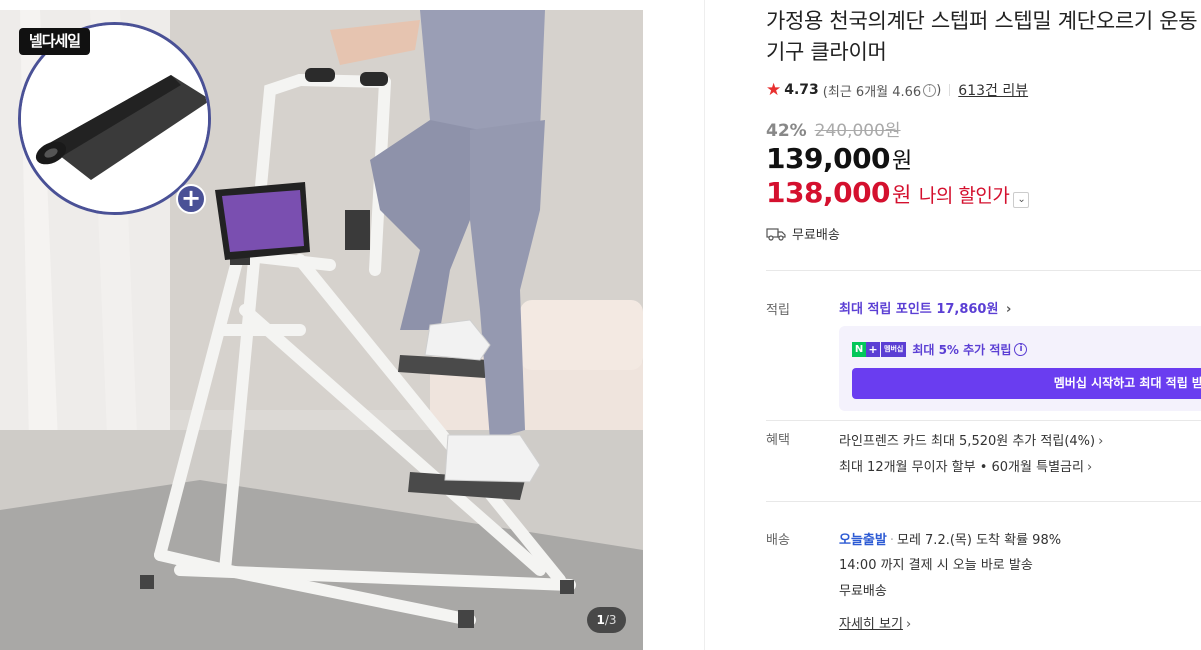  I want to click on installment-text: 최대 12개월 무이자 할부 • 60개월 특별금리, so click(961, 467).